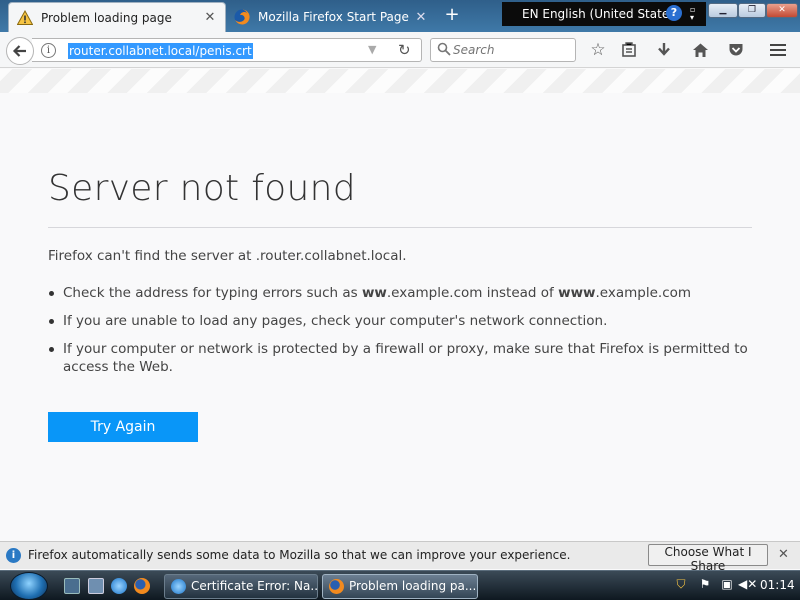 This screenshot has height=600, width=800. Describe the element at coordinates (629, 50) in the screenshot. I see `bookmarks-menu-icon` at that location.